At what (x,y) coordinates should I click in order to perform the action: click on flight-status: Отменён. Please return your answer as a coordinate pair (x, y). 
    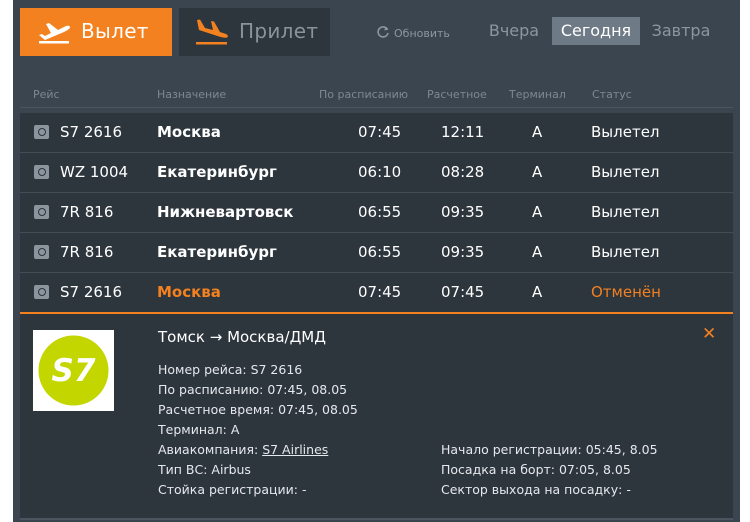
    Looking at the image, I should click on (626, 292).